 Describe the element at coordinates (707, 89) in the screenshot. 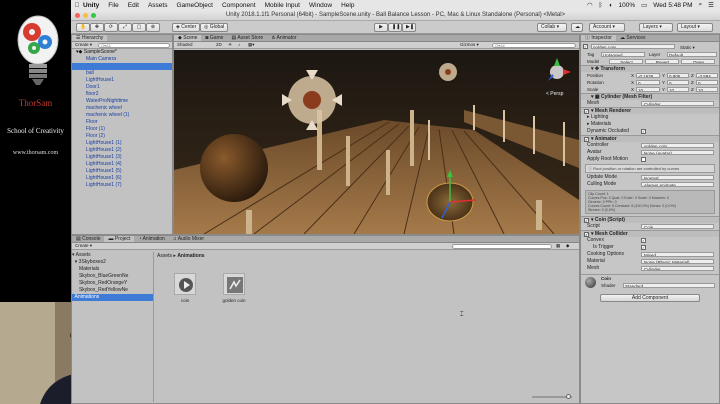

I see `scale-z-field: 10` at that location.